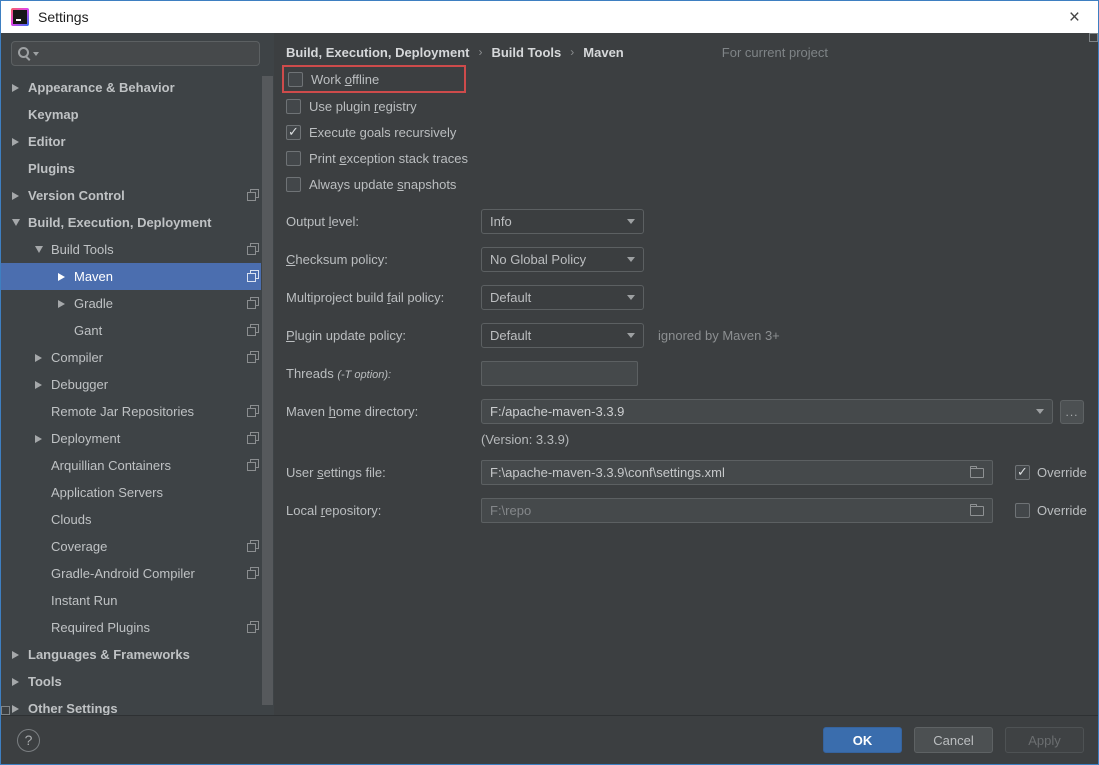  Describe the element at coordinates (767, 411) in the screenshot. I see `maven-home-directory-select: F:/apache-maven-3.3.9` at that location.